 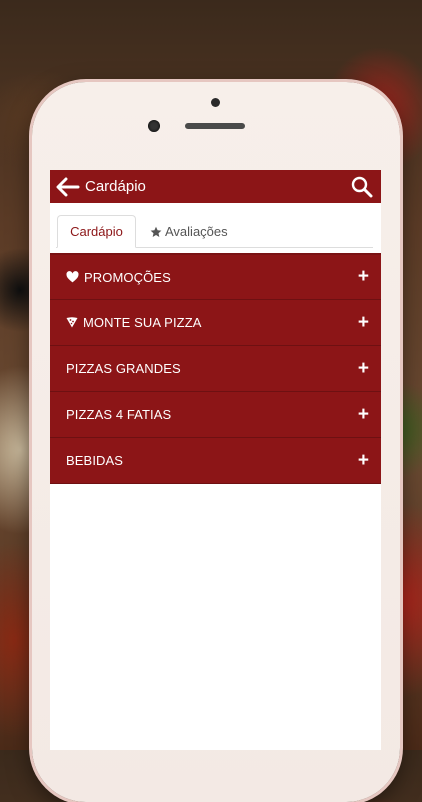 I want to click on menu-item-label: PROMOÇÕES, so click(x=127, y=277).